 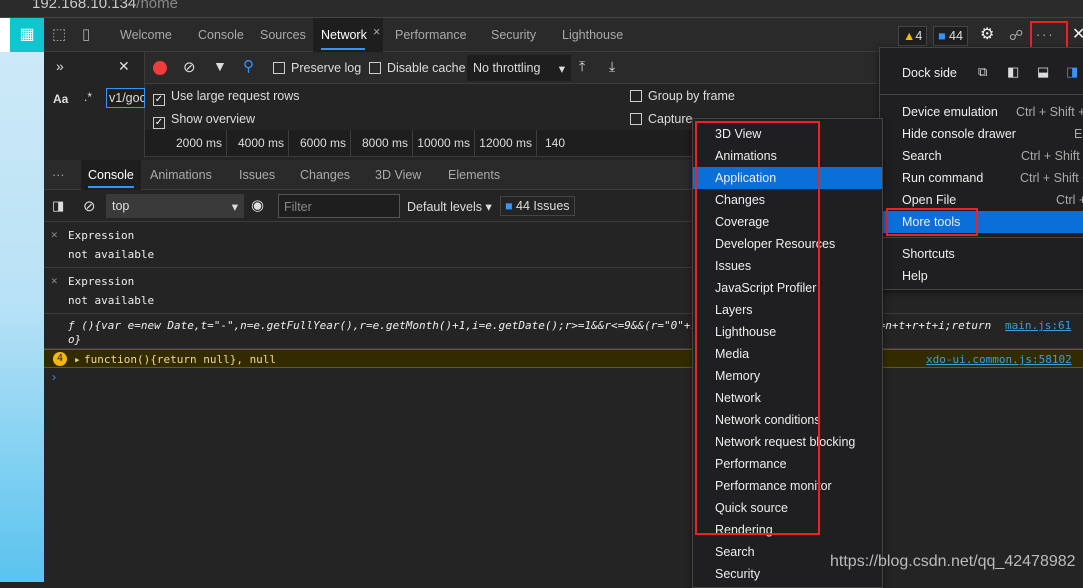 What do you see at coordinates (54, 377) in the screenshot?
I see `console-prompt: ›` at bounding box center [54, 377].